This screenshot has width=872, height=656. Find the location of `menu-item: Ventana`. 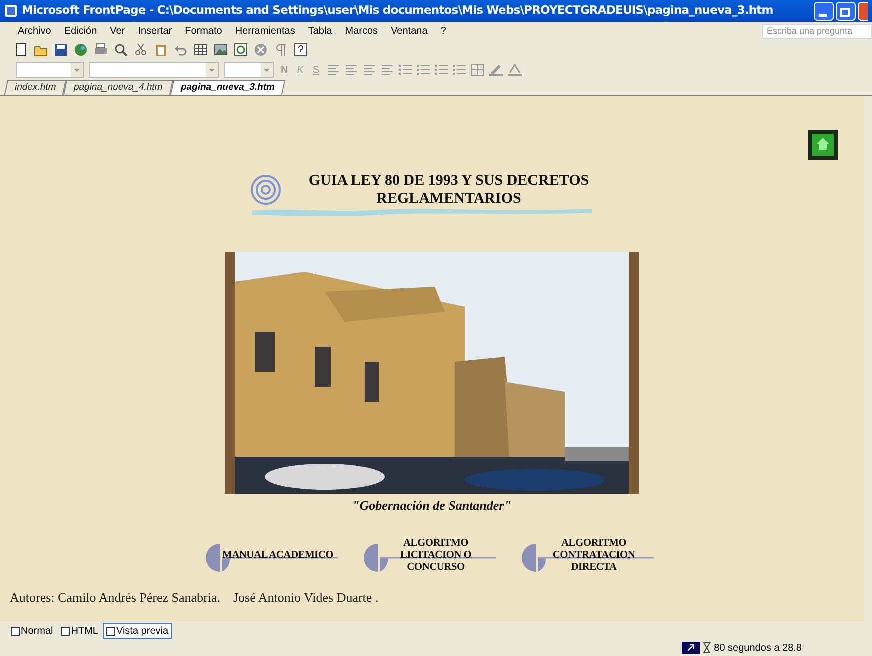

menu-item: Ventana is located at coordinates (409, 31).